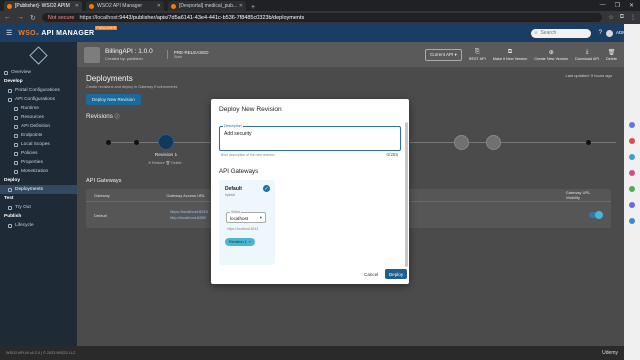  Describe the element at coordinates (310, 137) in the screenshot. I see `description-input: Description Add security` at that location.